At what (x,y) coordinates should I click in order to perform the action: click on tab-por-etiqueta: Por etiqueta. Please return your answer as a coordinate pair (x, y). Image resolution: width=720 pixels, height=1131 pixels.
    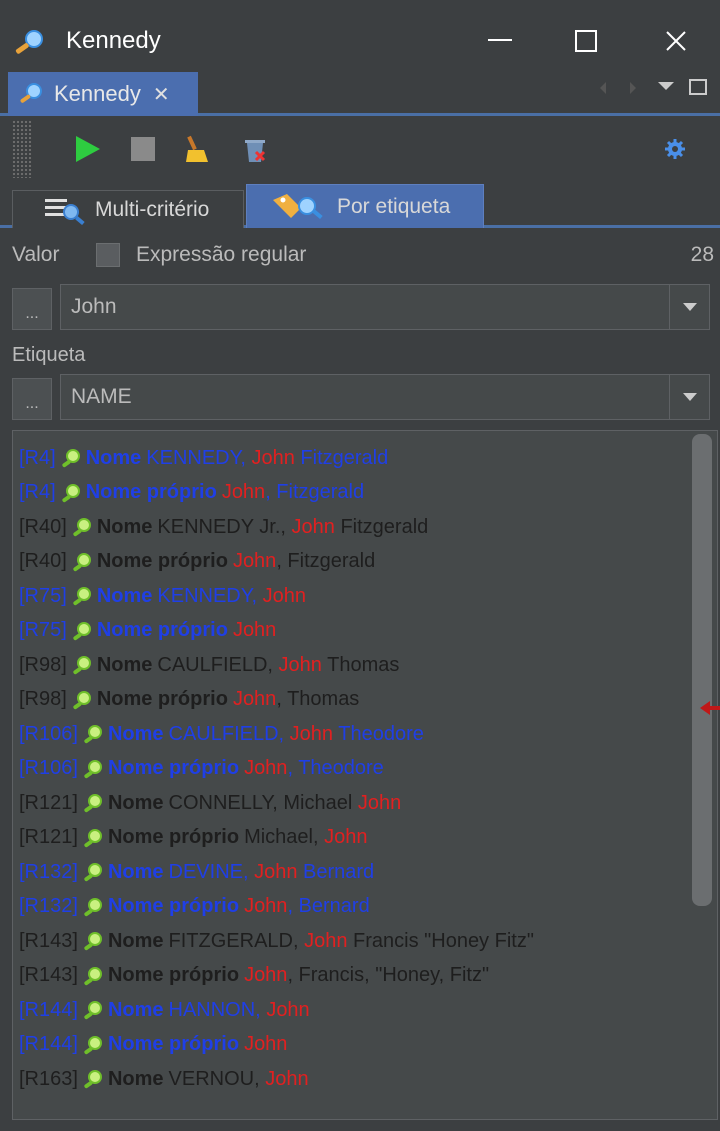
    Looking at the image, I should click on (365, 206).